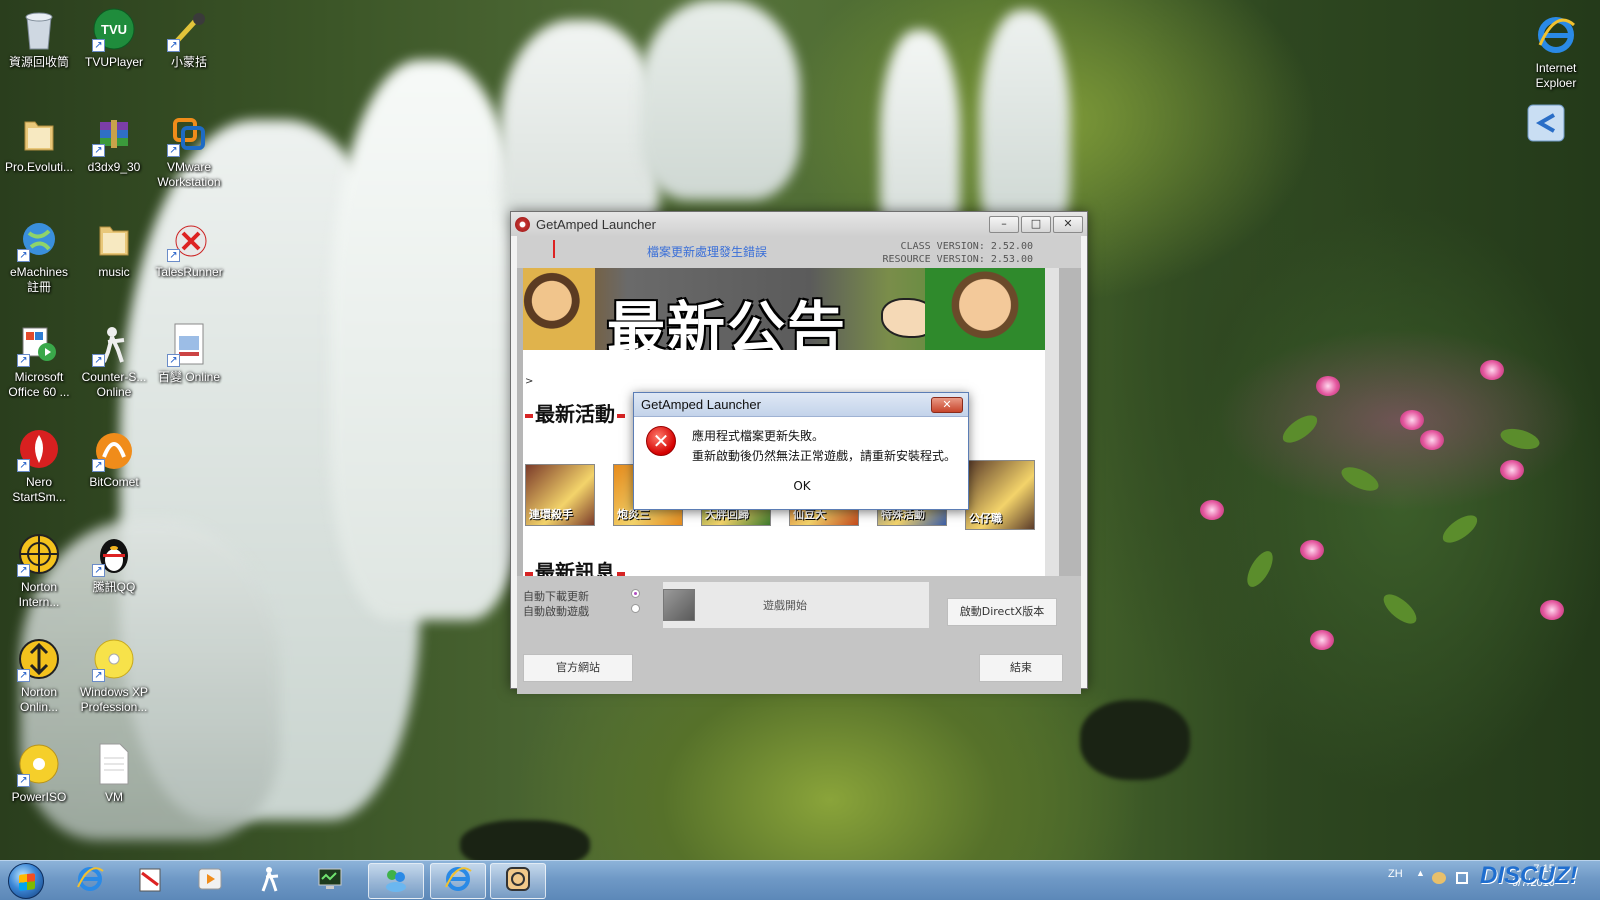  I want to click on desktop-shortcut: ↗ Counter-S... Online, so click(114, 360).